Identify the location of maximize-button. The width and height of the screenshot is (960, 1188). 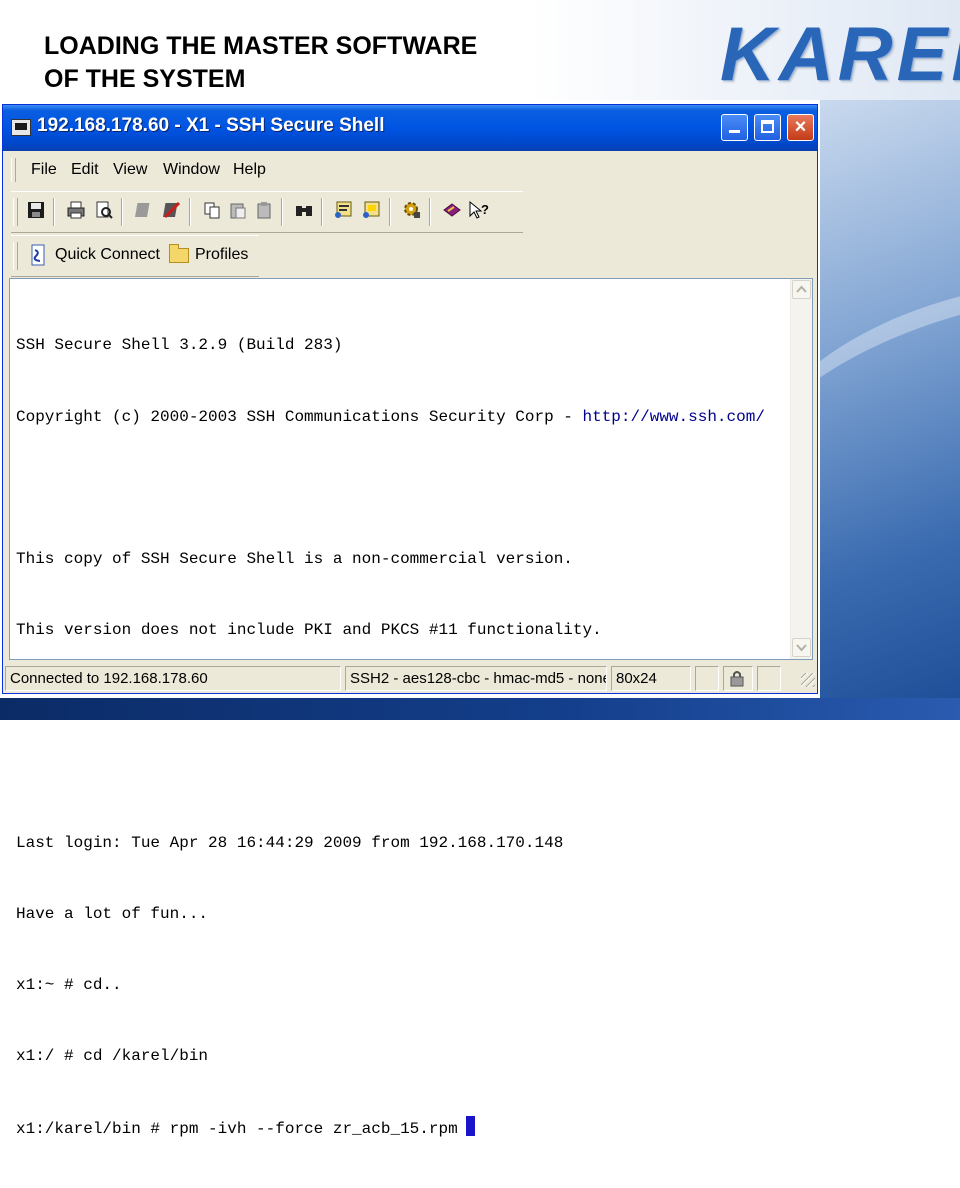
(767, 127).